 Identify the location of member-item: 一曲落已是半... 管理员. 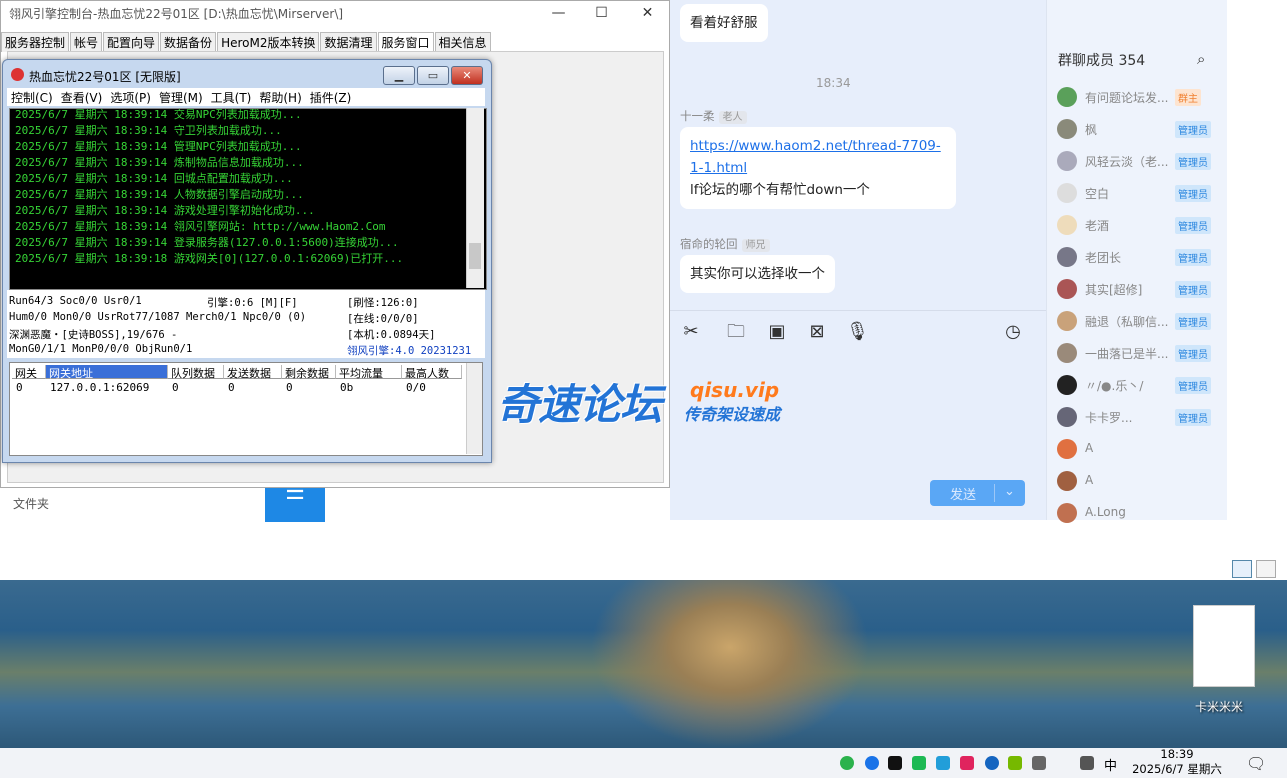
(1137, 353).